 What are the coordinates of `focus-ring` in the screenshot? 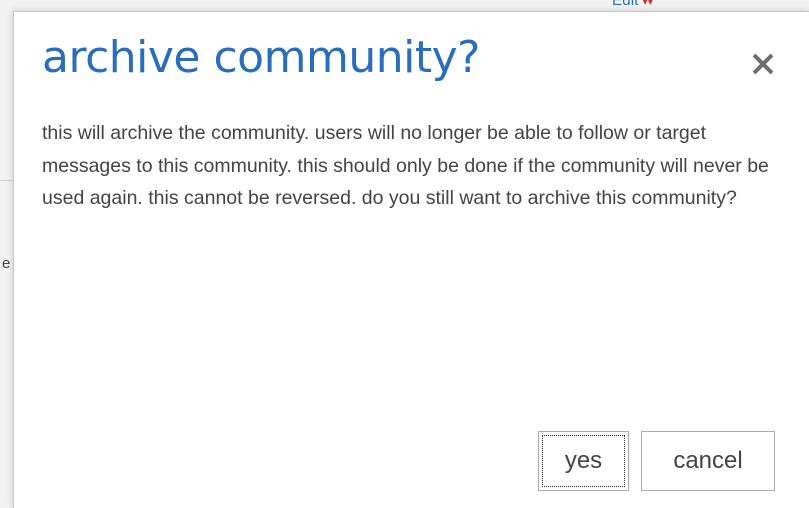 It's located at (583, 461).